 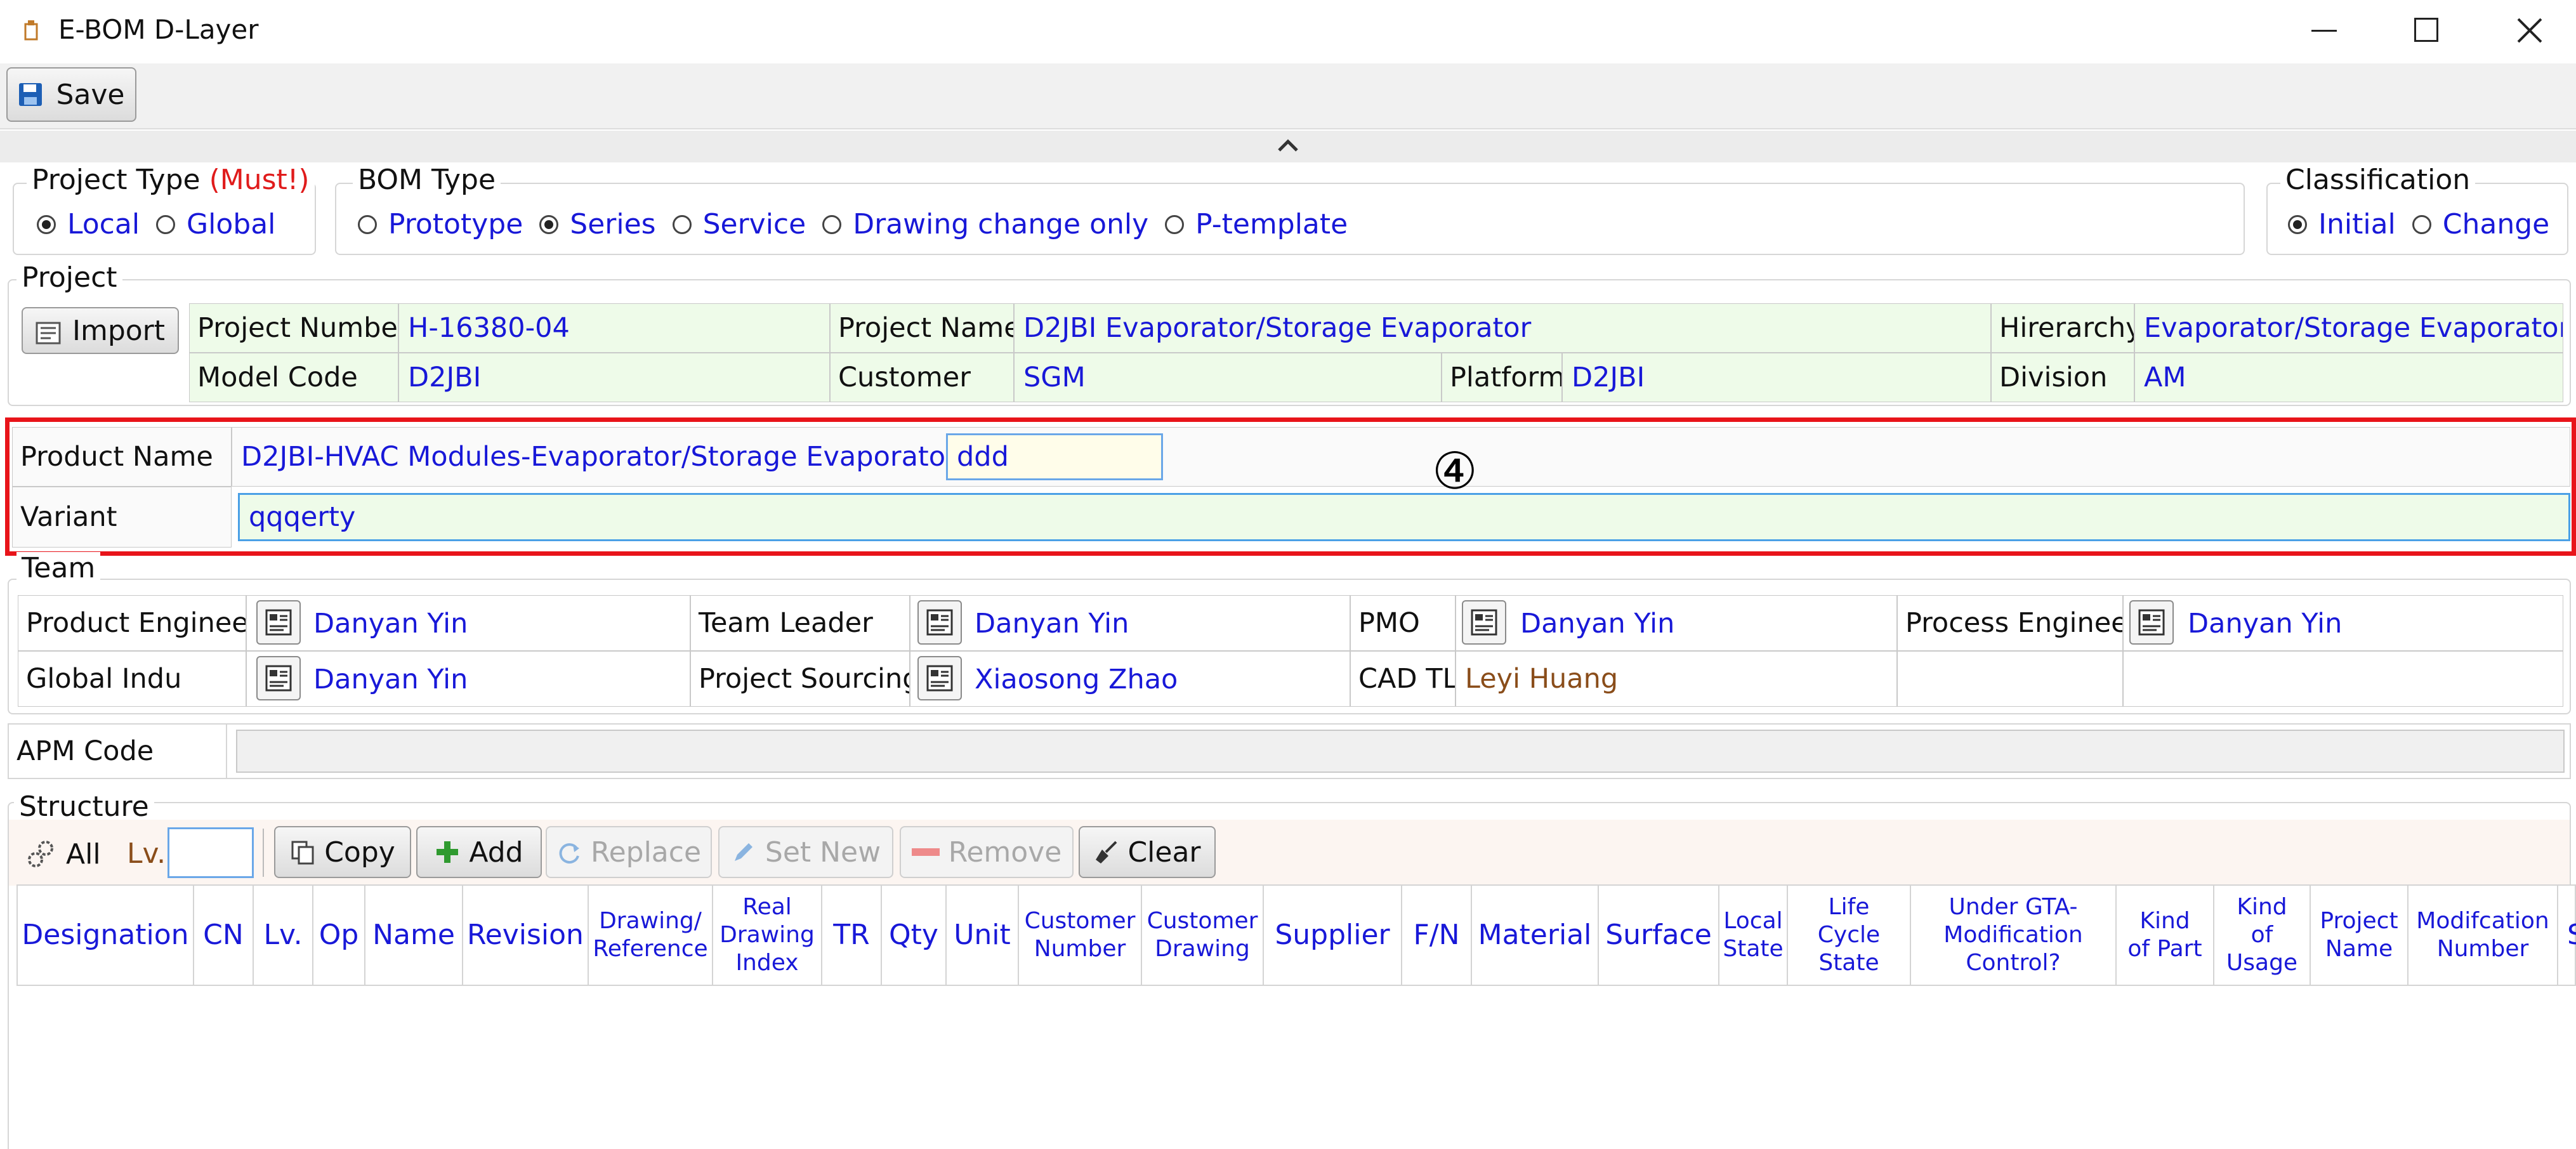 I want to click on toolbar: Save, so click(x=1288, y=96).